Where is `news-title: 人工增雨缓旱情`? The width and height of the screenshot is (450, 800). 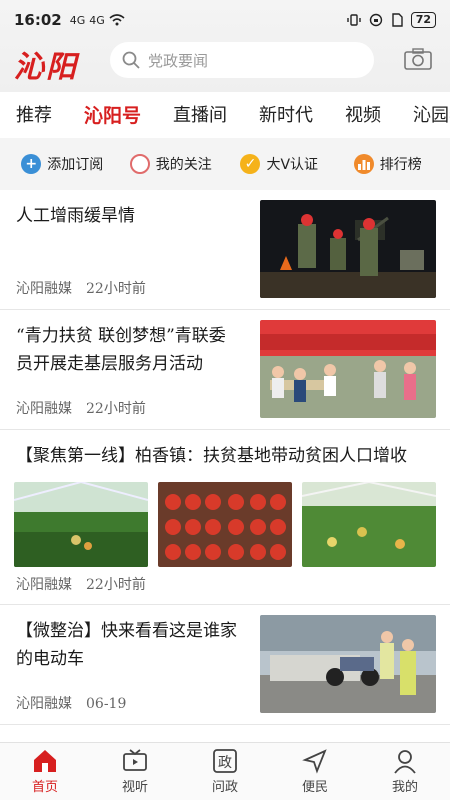 news-title: 人工增雨缓旱情 is located at coordinates (75, 216).